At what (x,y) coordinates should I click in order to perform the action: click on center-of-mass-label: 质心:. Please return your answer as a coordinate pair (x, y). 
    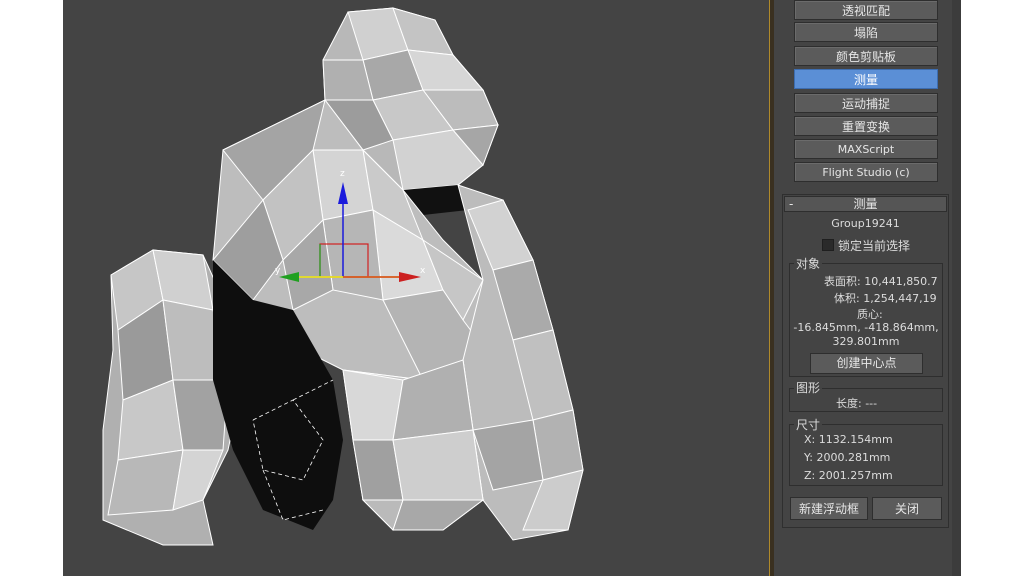
    Looking at the image, I should click on (870, 314).